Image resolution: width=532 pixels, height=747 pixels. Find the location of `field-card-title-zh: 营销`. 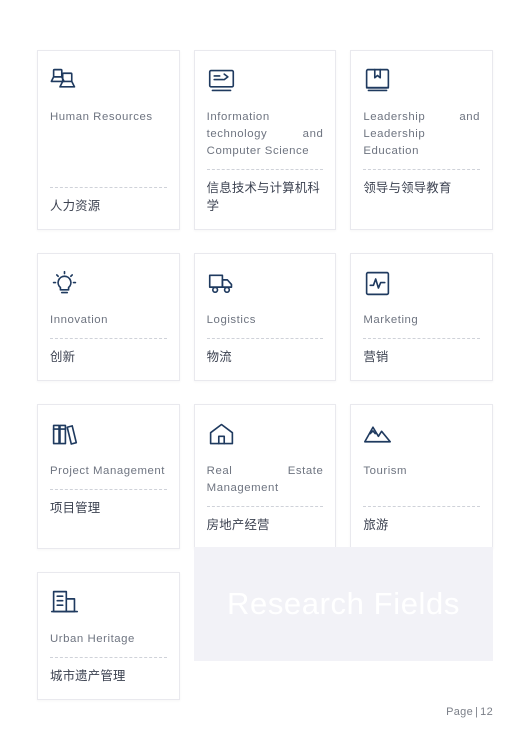

field-card-title-zh: 营销 is located at coordinates (376, 357).